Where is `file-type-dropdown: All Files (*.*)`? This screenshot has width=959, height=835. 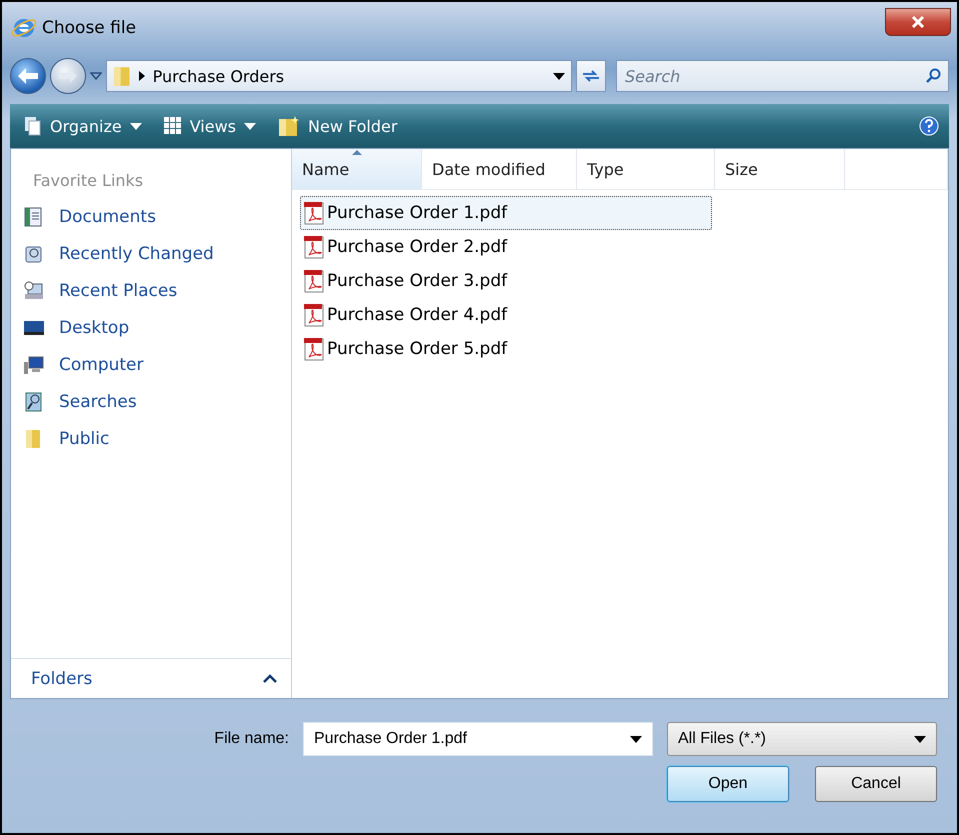
file-type-dropdown: All Files (*.*) is located at coordinates (802, 739).